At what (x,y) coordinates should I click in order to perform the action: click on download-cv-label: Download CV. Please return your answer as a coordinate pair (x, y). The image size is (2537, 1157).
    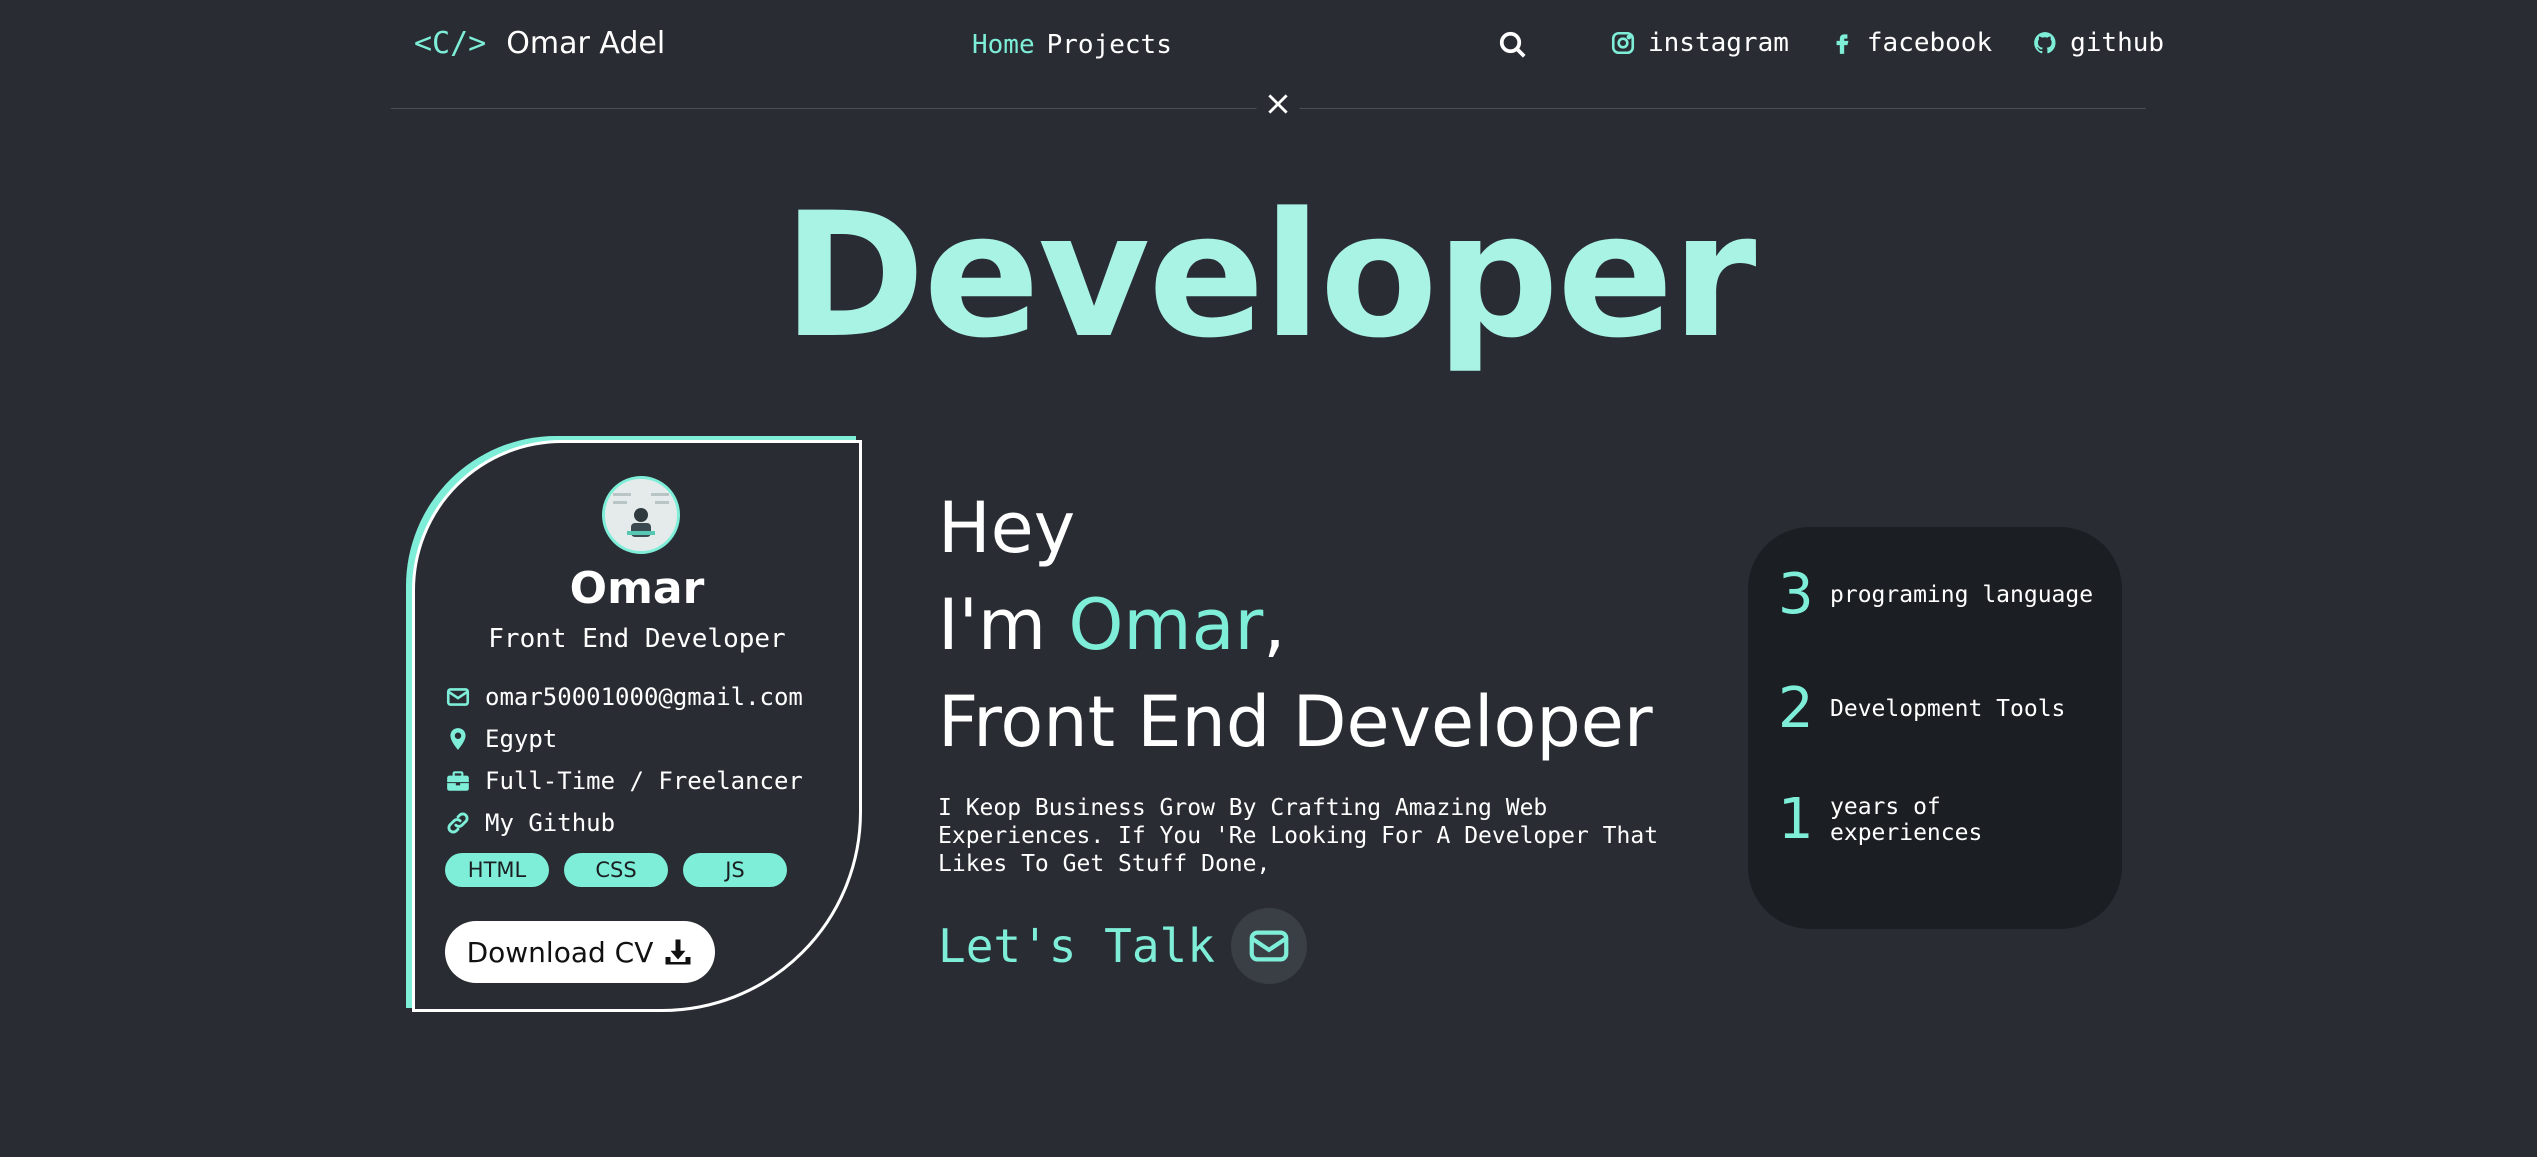
    Looking at the image, I should click on (560, 952).